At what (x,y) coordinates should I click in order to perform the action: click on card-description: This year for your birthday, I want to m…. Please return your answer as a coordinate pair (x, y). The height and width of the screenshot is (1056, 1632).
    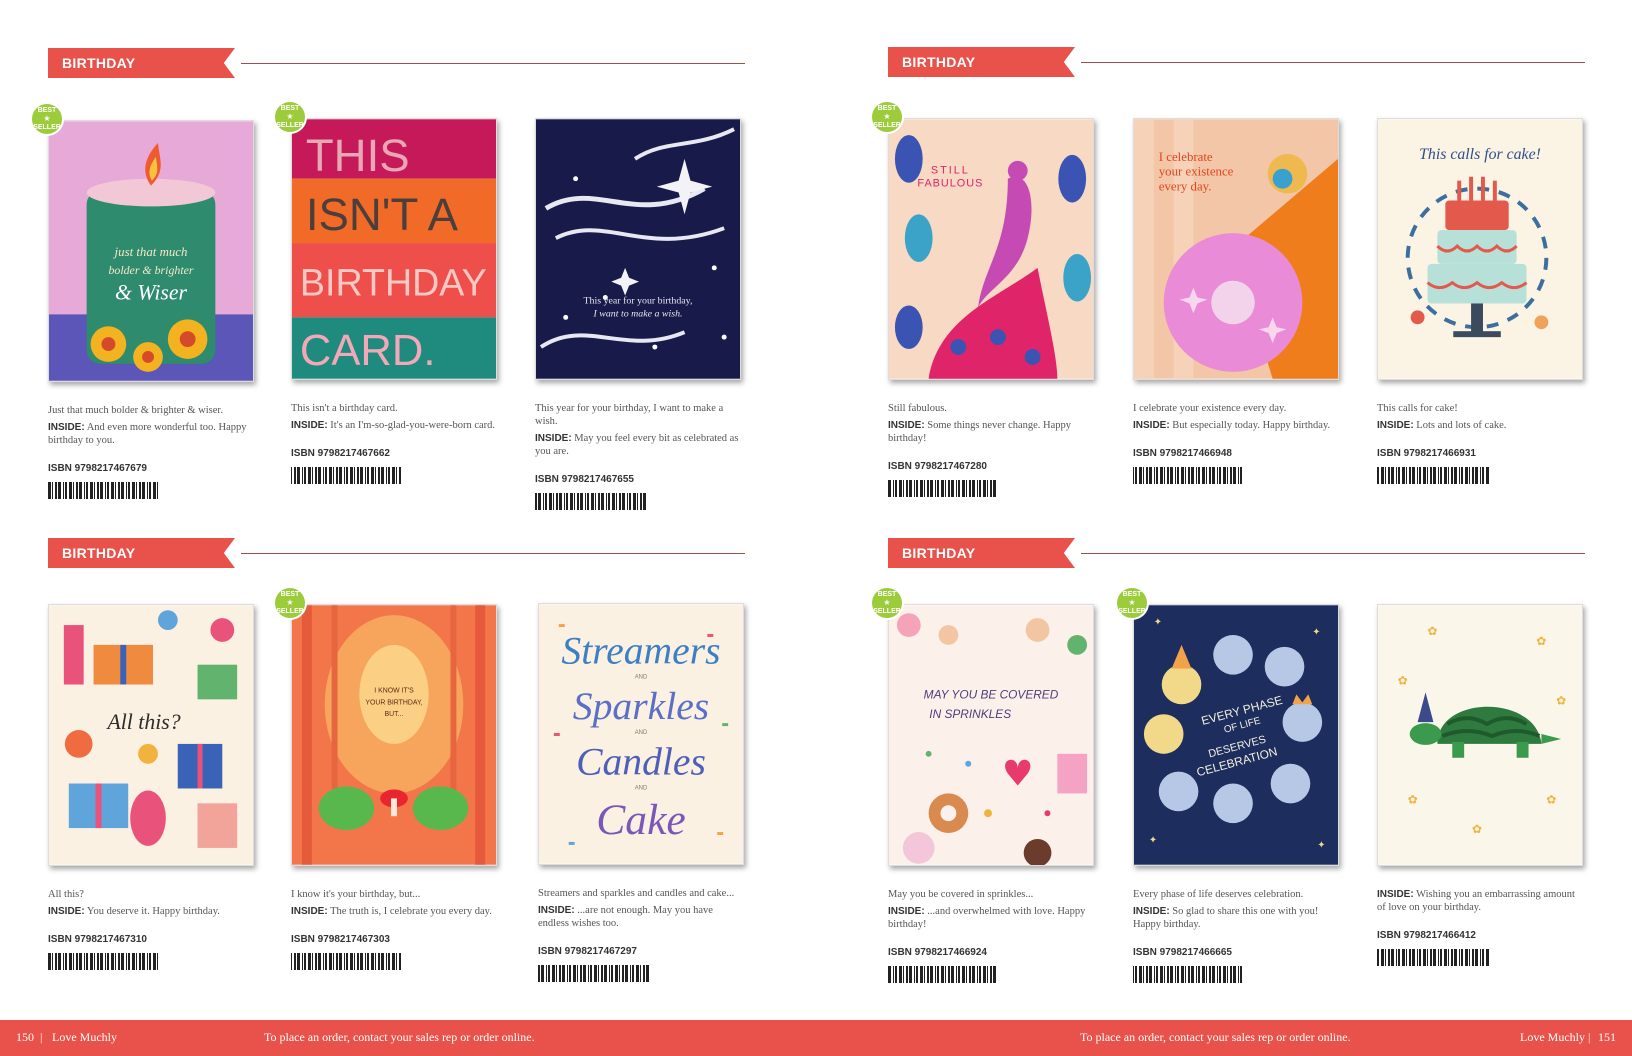
    Looking at the image, I should click on (638, 430).